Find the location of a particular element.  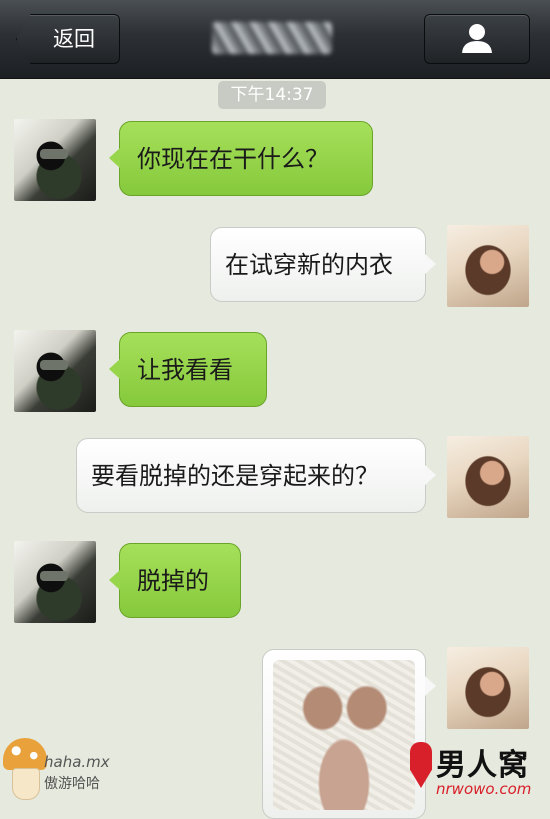

mushroom-stem is located at coordinates (26, 784).